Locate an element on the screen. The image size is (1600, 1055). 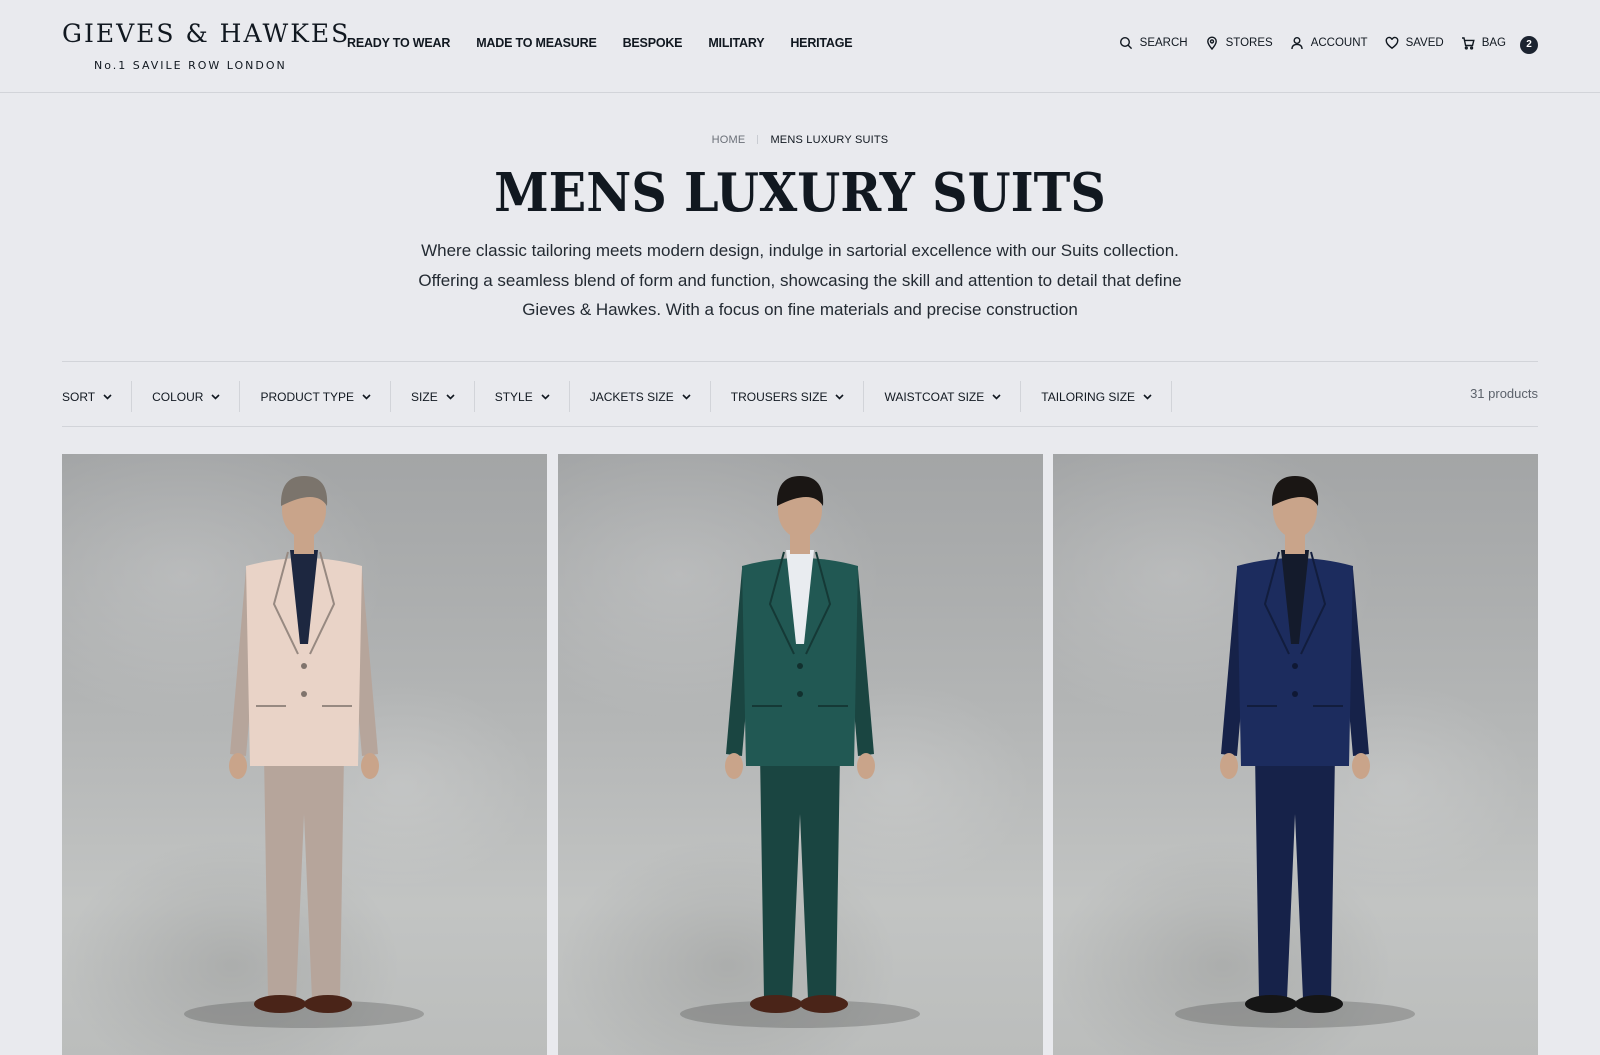
heart-icon is located at coordinates (1391, 43).